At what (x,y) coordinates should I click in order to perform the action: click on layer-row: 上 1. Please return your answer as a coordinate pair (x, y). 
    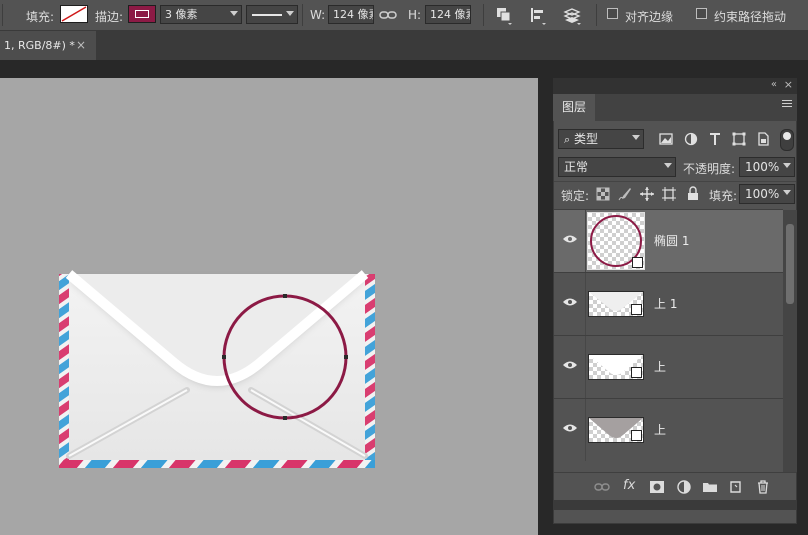
    Looking at the image, I should click on (668, 303).